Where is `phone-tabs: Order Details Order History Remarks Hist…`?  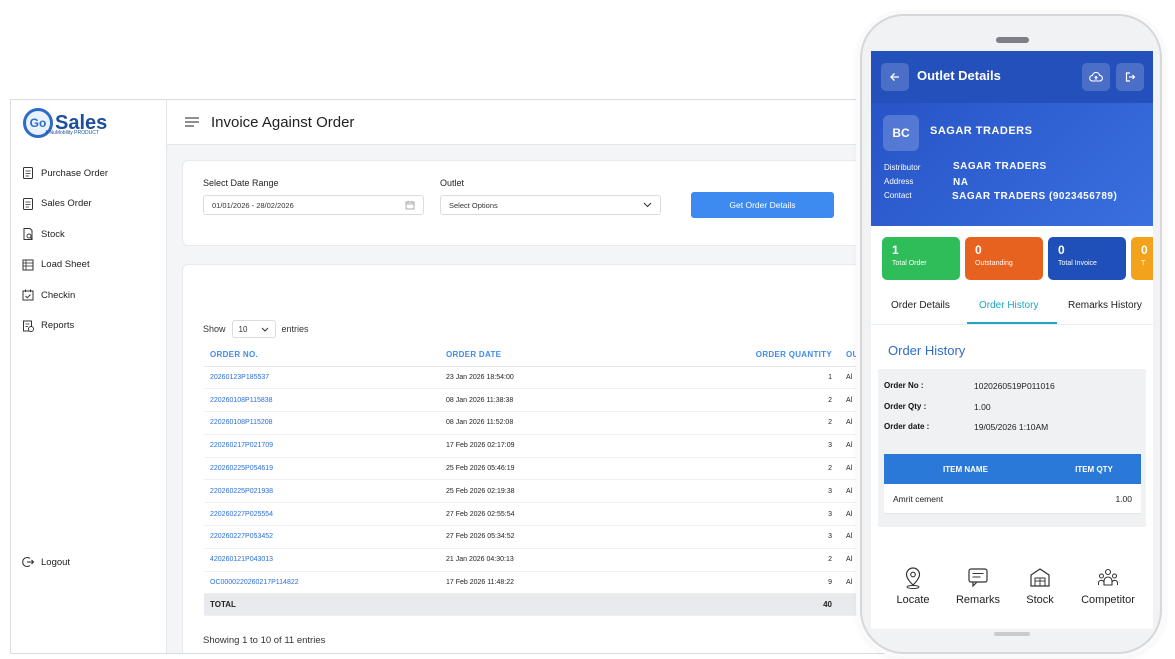 phone-tabs: Order Details Order History Remarks Hist… is located at coordinates (1012, 308).